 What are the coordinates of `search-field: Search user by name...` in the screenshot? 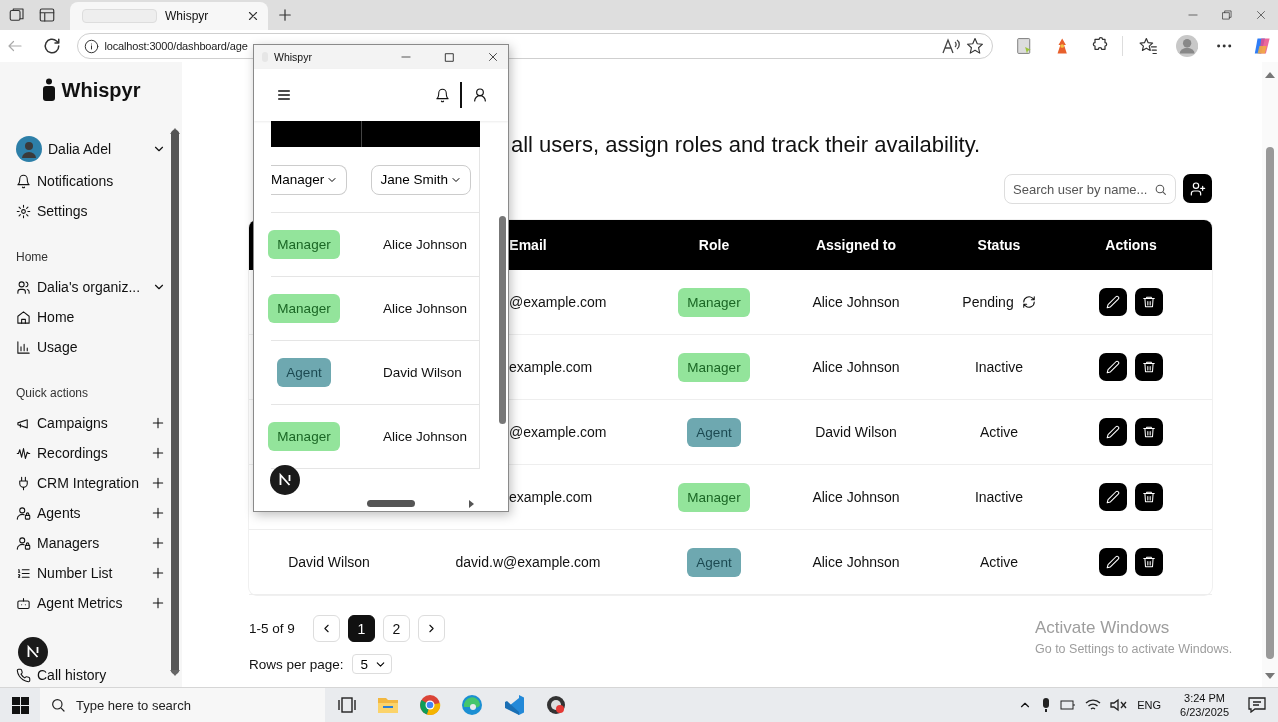 It's located at (1090, 189).